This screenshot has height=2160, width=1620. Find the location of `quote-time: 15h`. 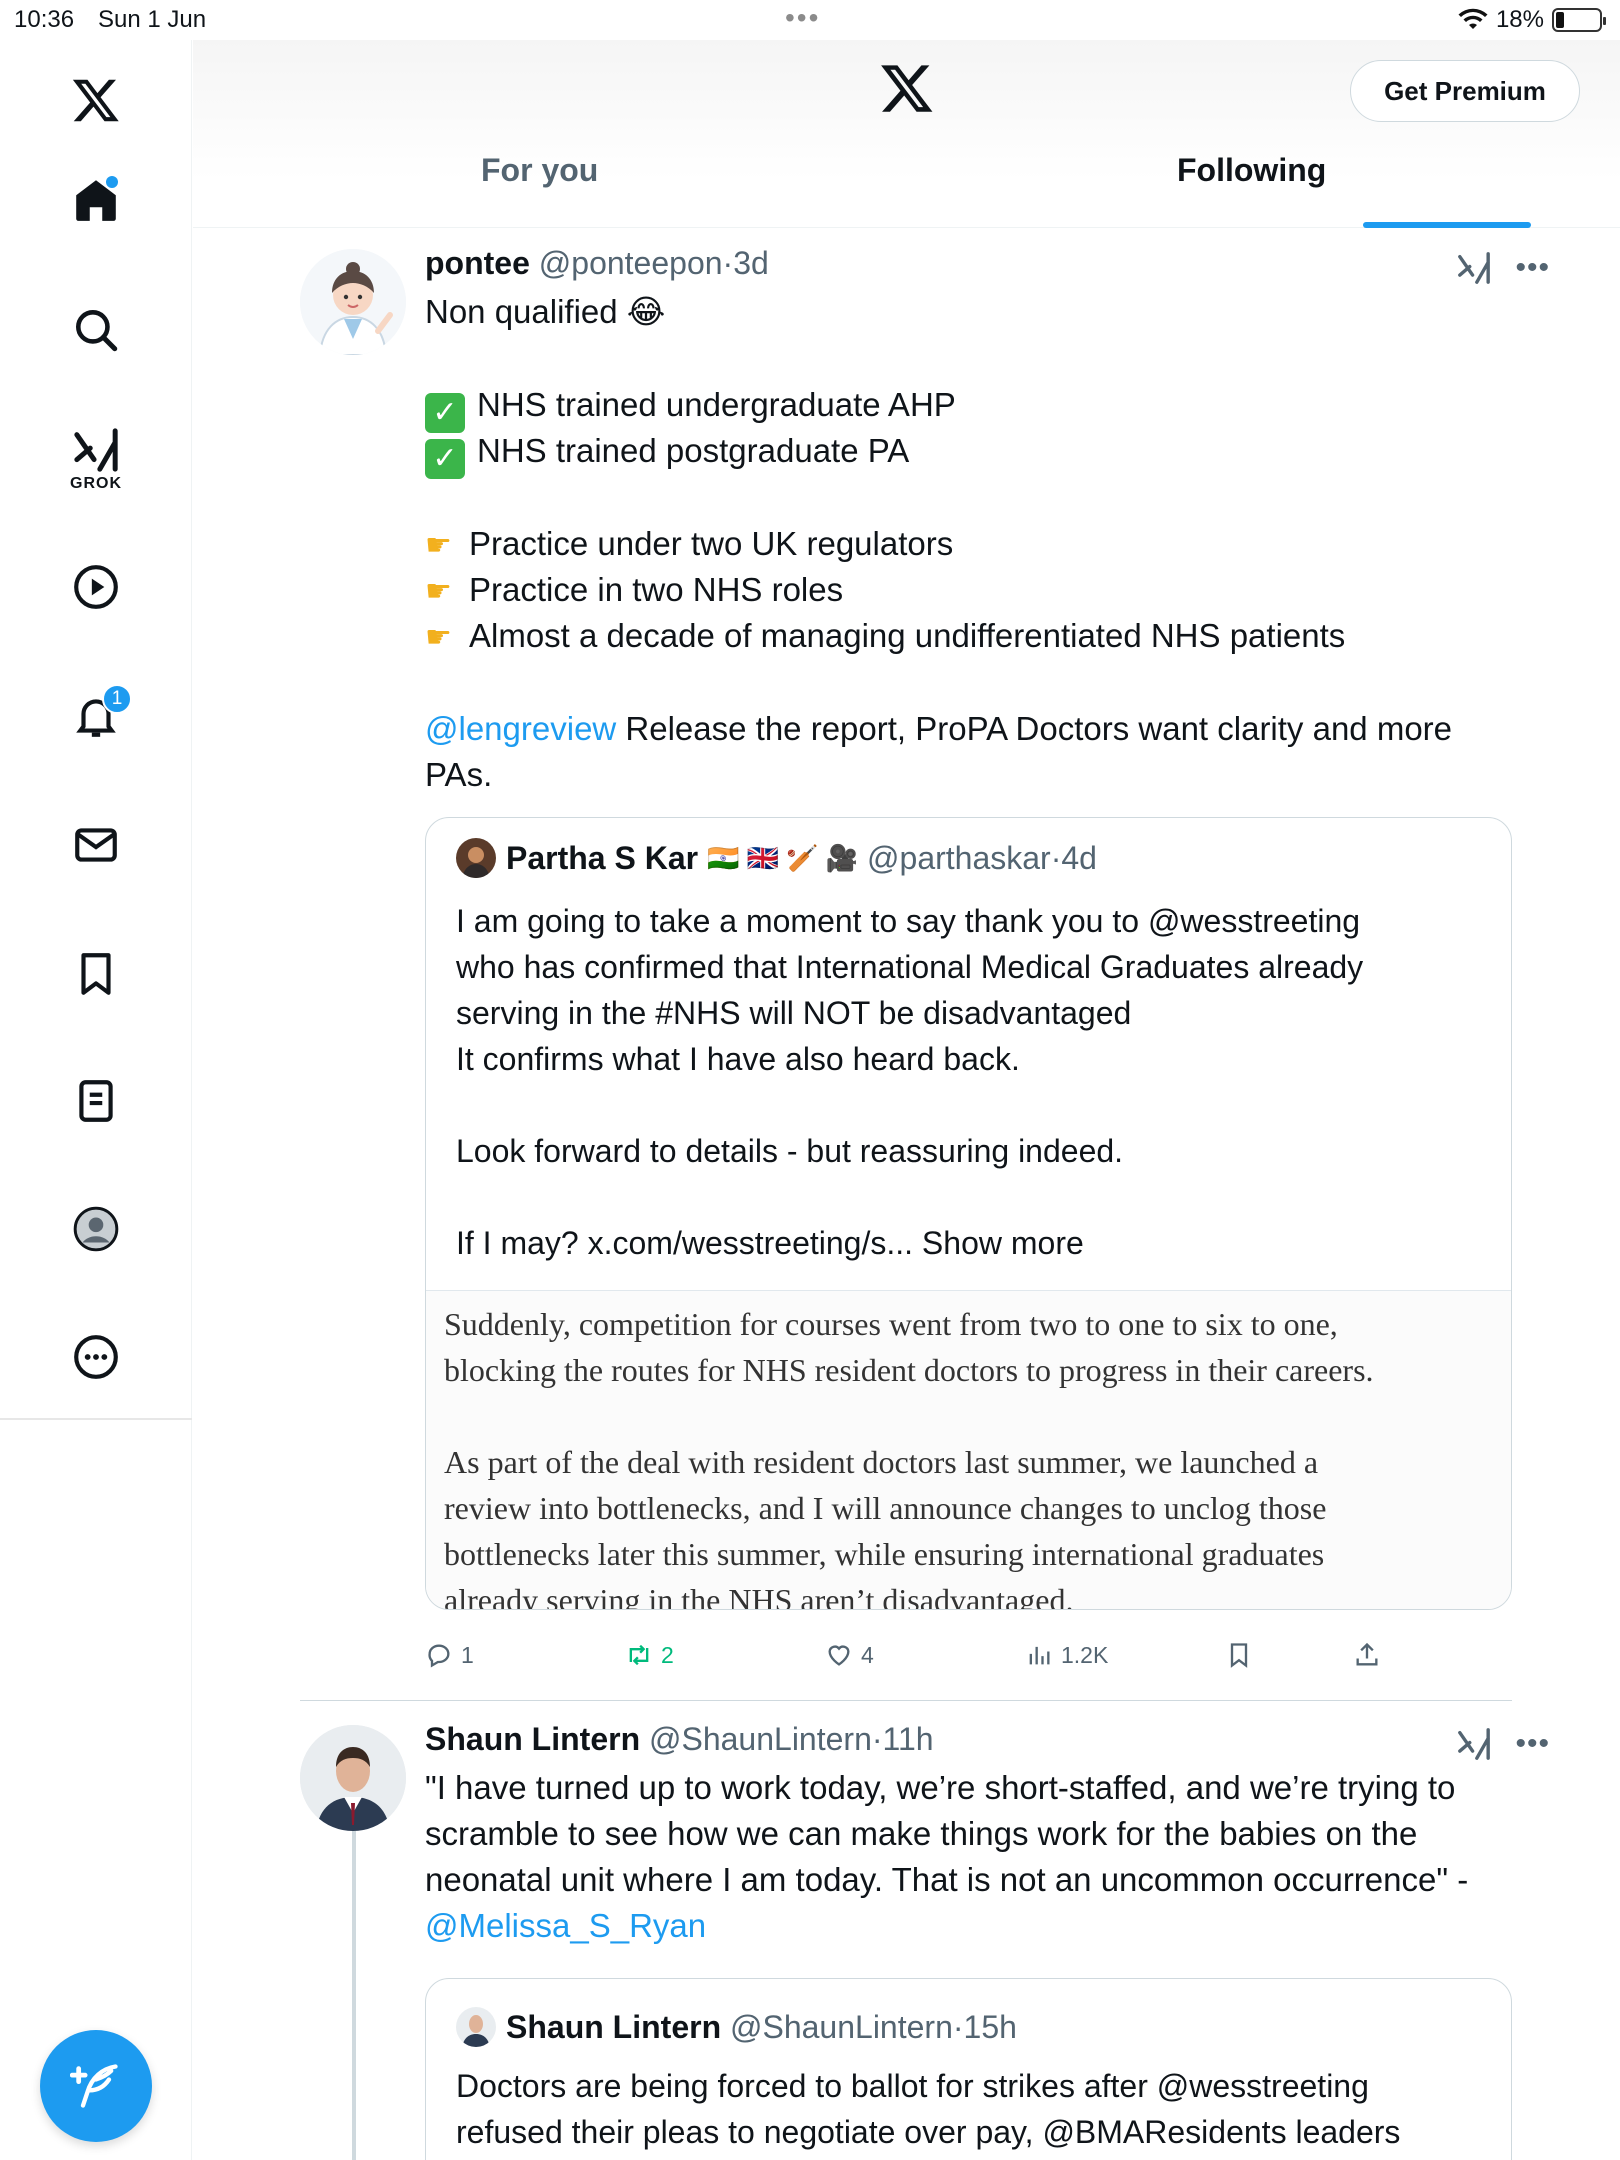

quote-time: 15h is located at coordinates (990, 2027).